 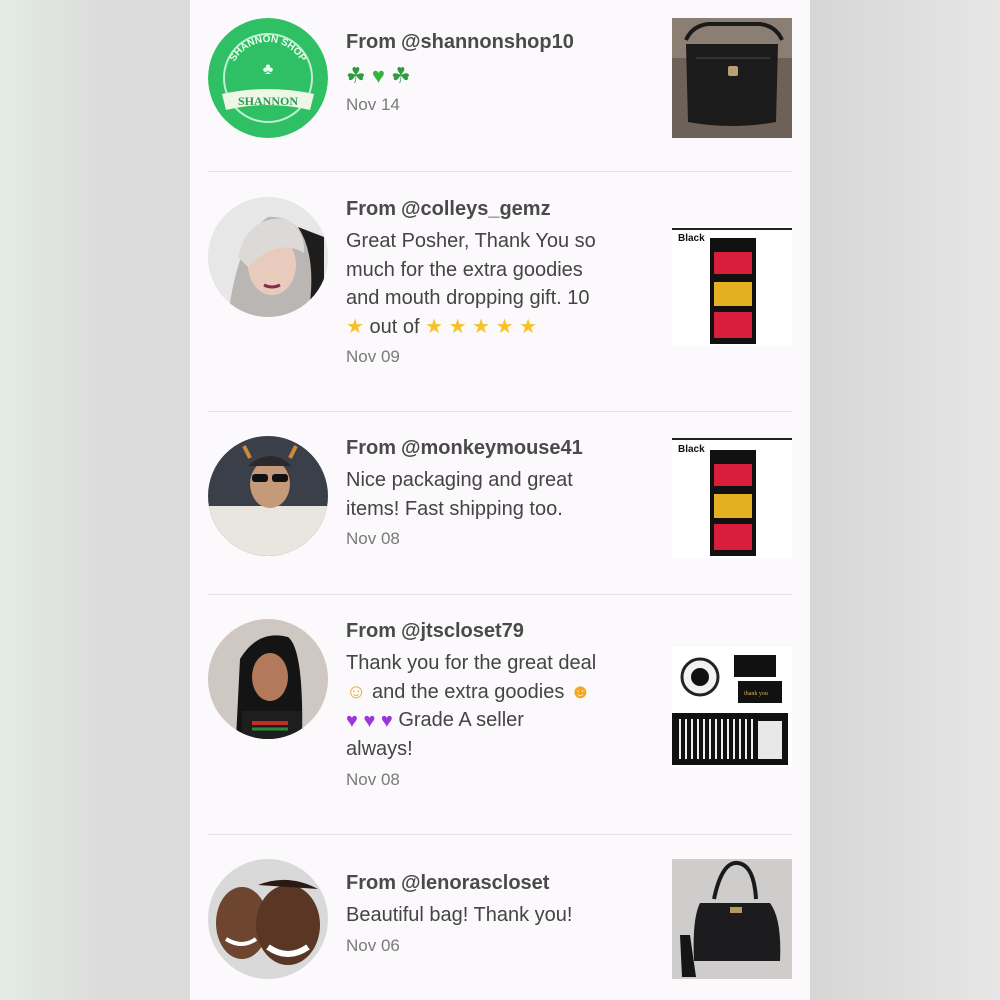 What do you see at coordinates (373, 105) in the screenshot?
I see `review-date: Nov 14` at bounding box center [373, 105].